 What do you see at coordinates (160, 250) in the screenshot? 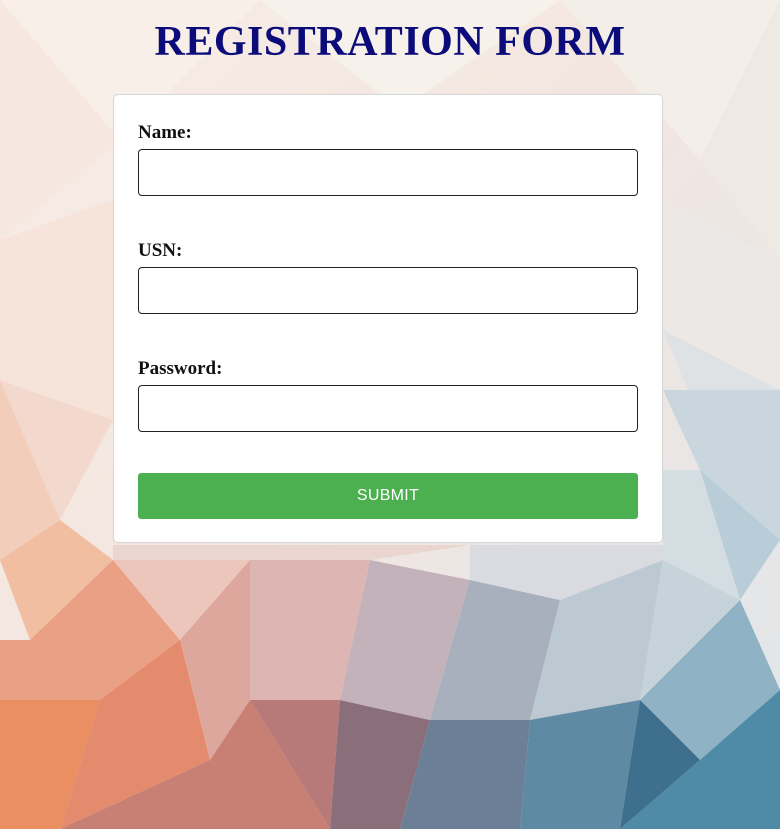
I see `usn-label: USN:` at bounding box center [160, 250].